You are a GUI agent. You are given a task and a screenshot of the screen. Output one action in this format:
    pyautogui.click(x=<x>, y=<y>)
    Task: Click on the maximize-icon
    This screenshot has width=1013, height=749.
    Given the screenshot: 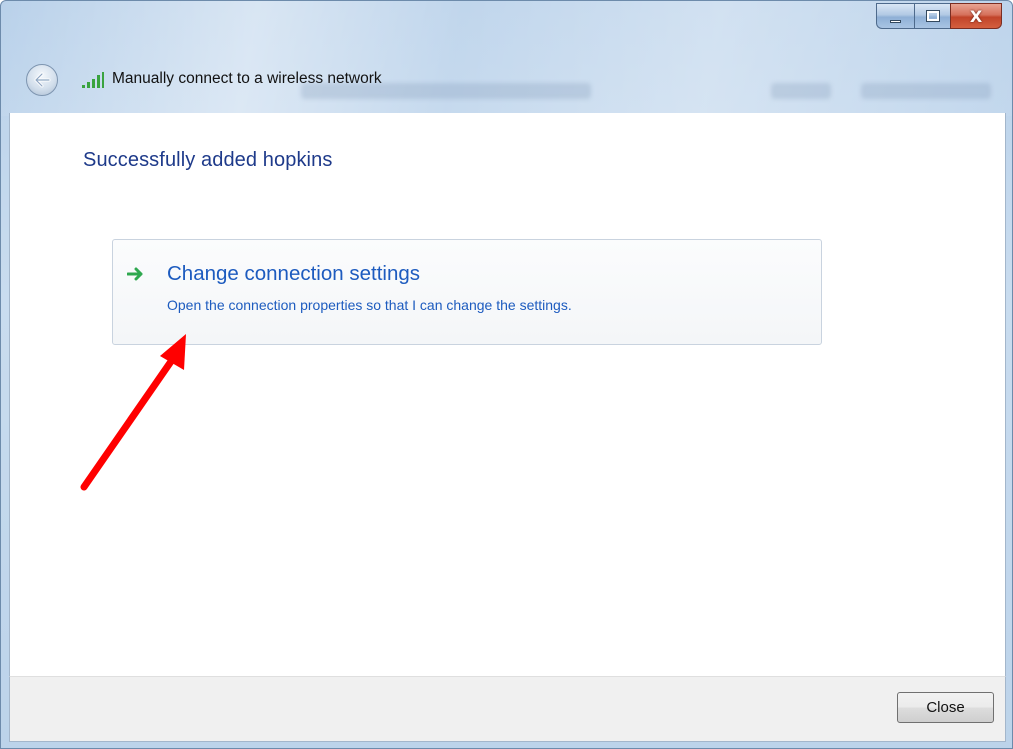 What is the action you would take?
    pyautogui.click(x=932, y=16)
    